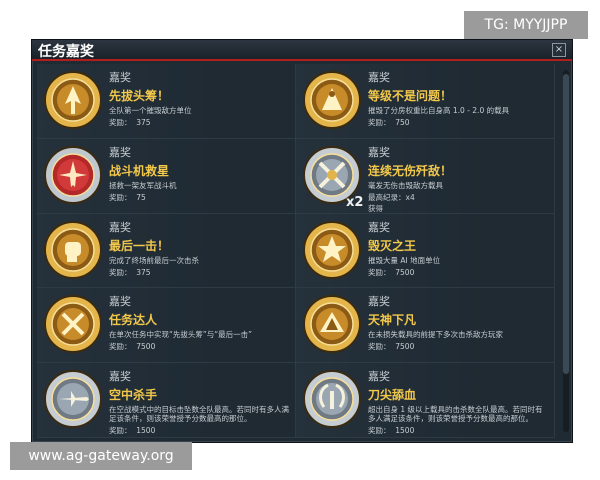 This screenshot has height=480, width=600. What do you see at coordinates (404, 260) in the screenshot?
I see `award-description: 摧毁大量 AI 地面单位` at bounding box center [404, 260].